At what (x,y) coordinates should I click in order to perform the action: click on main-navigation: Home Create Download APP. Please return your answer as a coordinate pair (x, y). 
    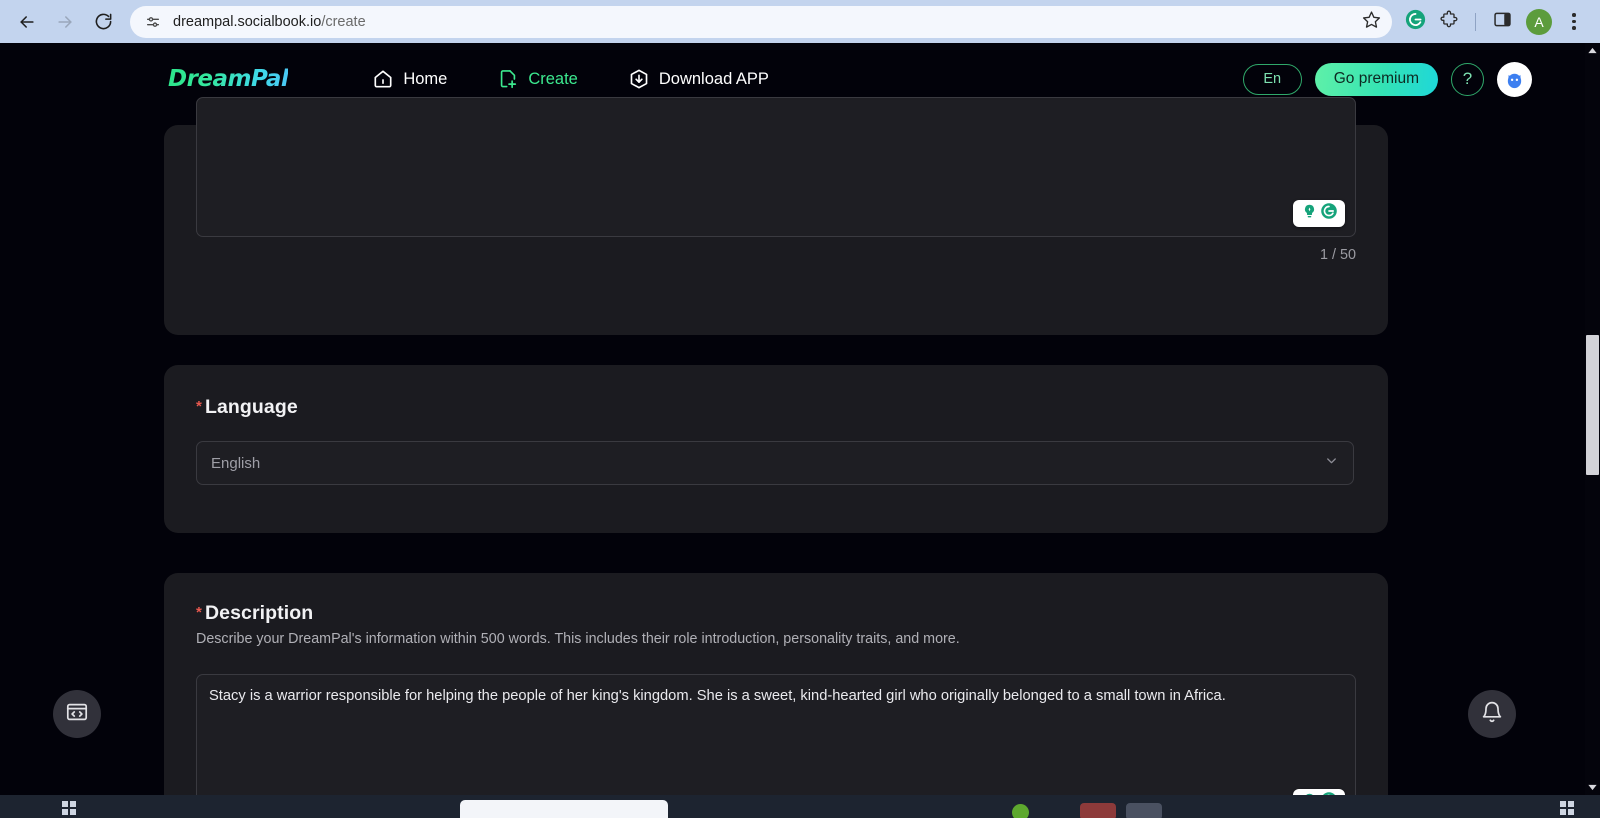
    Looking at the image, I should click on (570, 79).